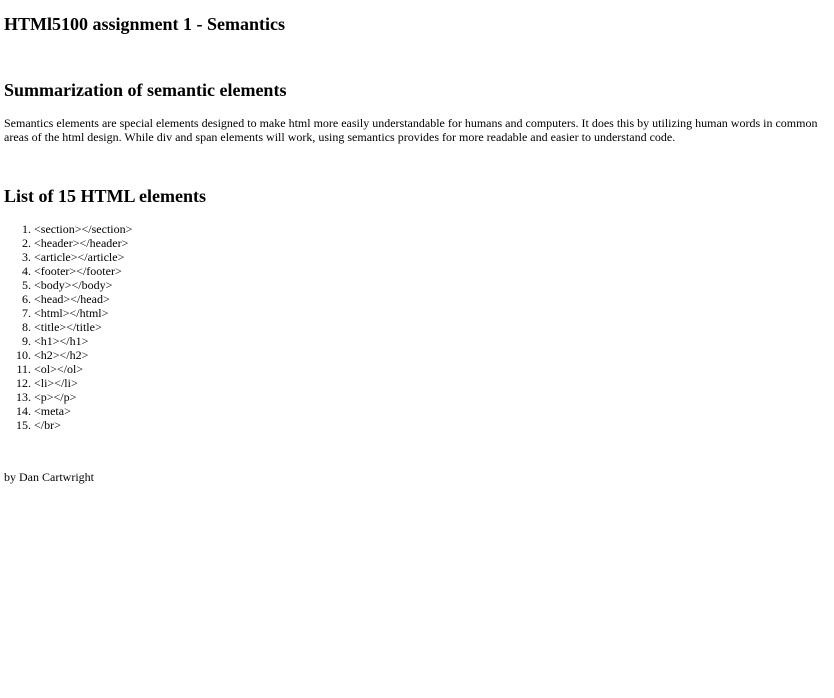 The height and width of the screenshot is (698, 834). I want to click on list-item-footer: <footer></footer>, so click(83, 271).